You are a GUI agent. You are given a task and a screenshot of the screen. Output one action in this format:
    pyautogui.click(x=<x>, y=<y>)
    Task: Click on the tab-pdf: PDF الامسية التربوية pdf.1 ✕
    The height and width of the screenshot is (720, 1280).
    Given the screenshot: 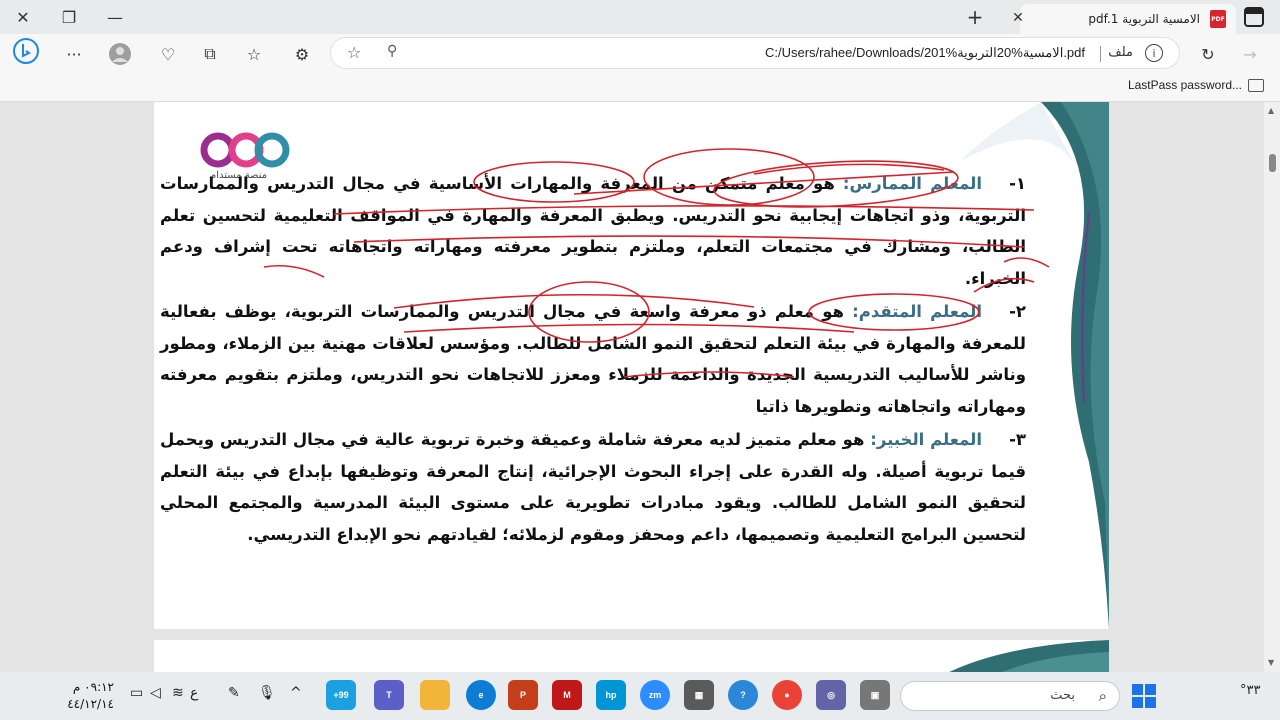 What is the action you would take?
    pyautogui.click(x=1124, y=19)
    